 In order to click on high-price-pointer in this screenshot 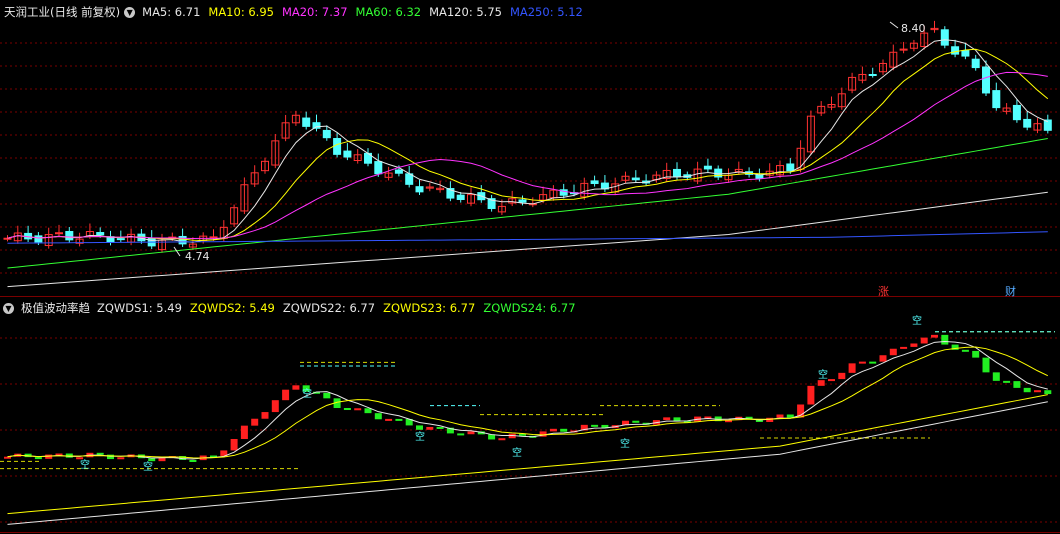, I will do `click(894, 25)`.